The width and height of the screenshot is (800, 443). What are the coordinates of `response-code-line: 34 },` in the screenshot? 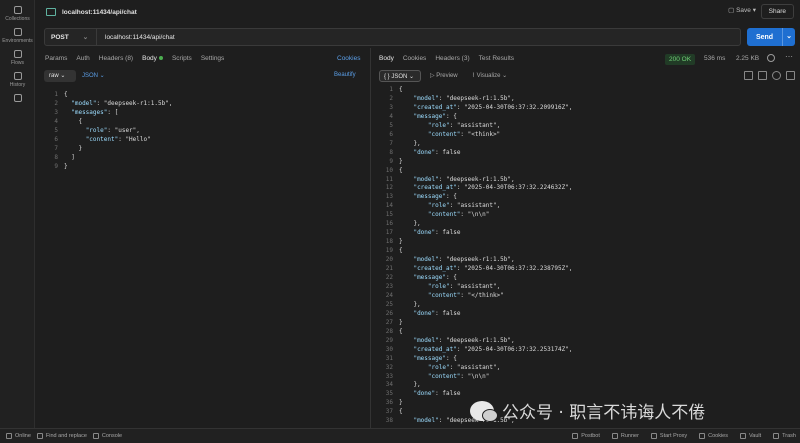 It's located at (473, 385).